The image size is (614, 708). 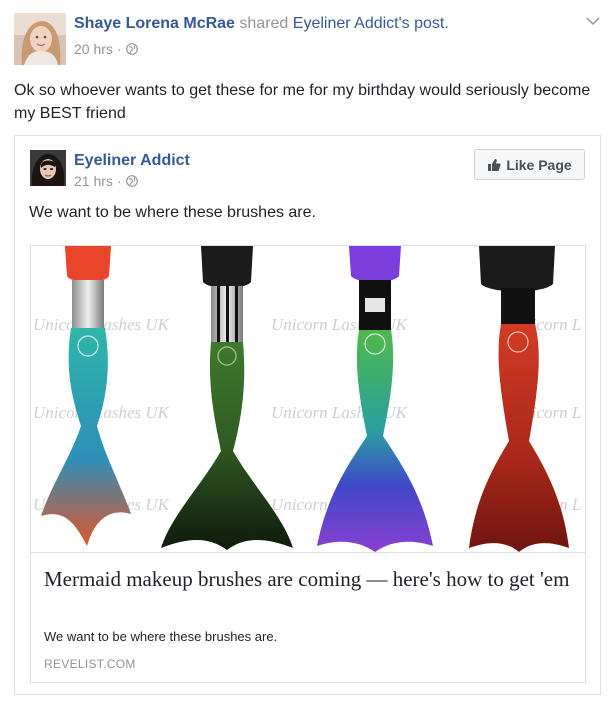 I want to click on page-name-link: Eyeliner Addict, so click(x=132, y=161).